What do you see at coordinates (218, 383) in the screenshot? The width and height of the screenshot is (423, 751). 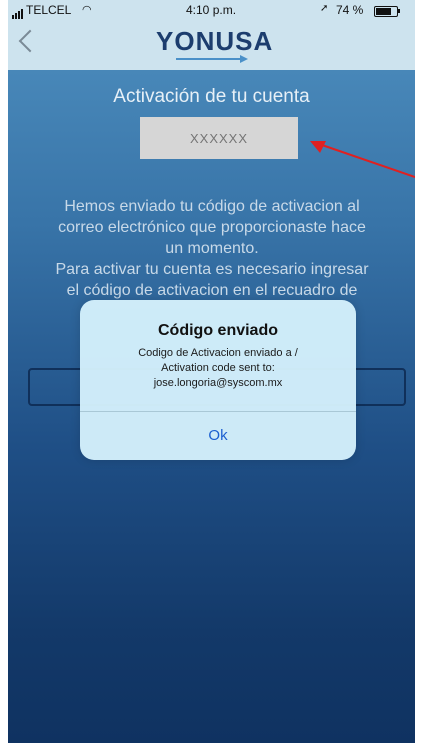 I see `alert-email: jose.longoria@syscom.mx` at bounding box center [218, 383].